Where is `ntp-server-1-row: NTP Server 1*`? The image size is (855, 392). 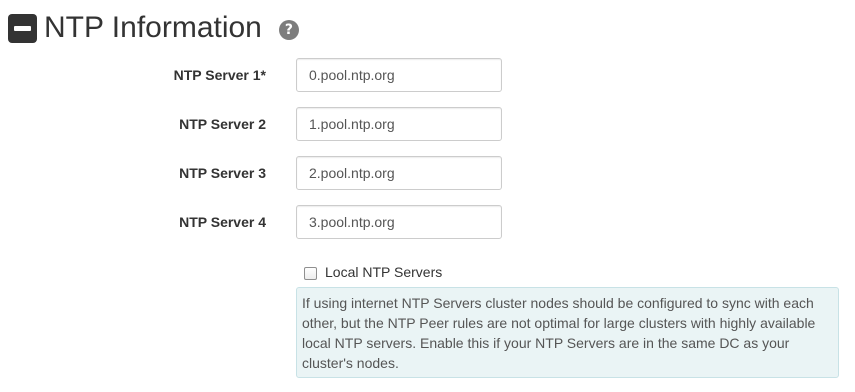 ntp-server-1-row: NTP Server 1* is located at coordinates (427, 75).